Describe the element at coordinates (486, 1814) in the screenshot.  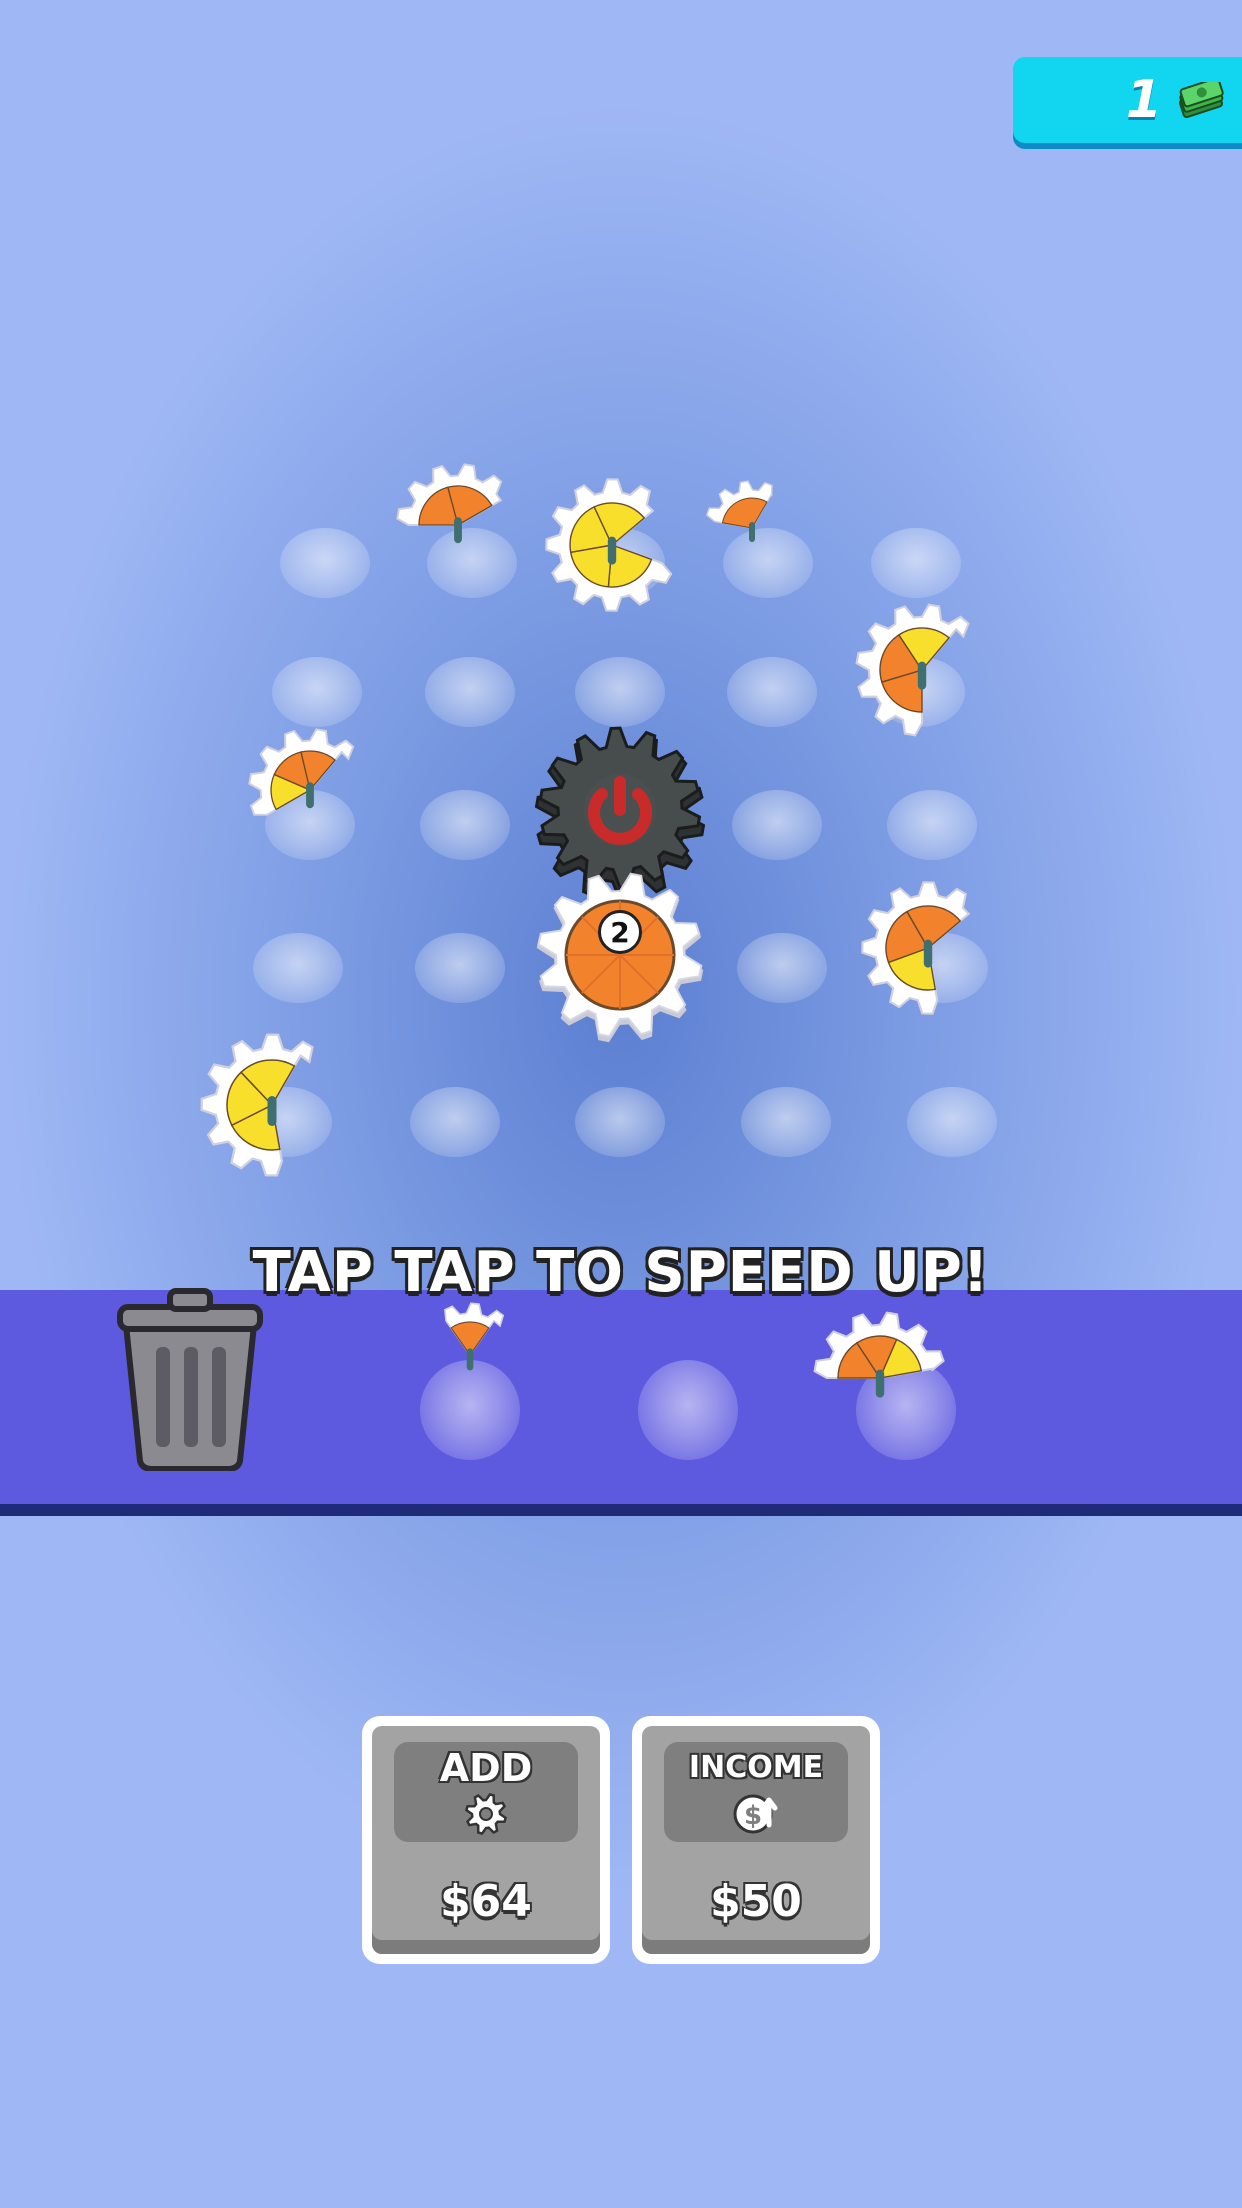
I see `gear-icon` at that location.